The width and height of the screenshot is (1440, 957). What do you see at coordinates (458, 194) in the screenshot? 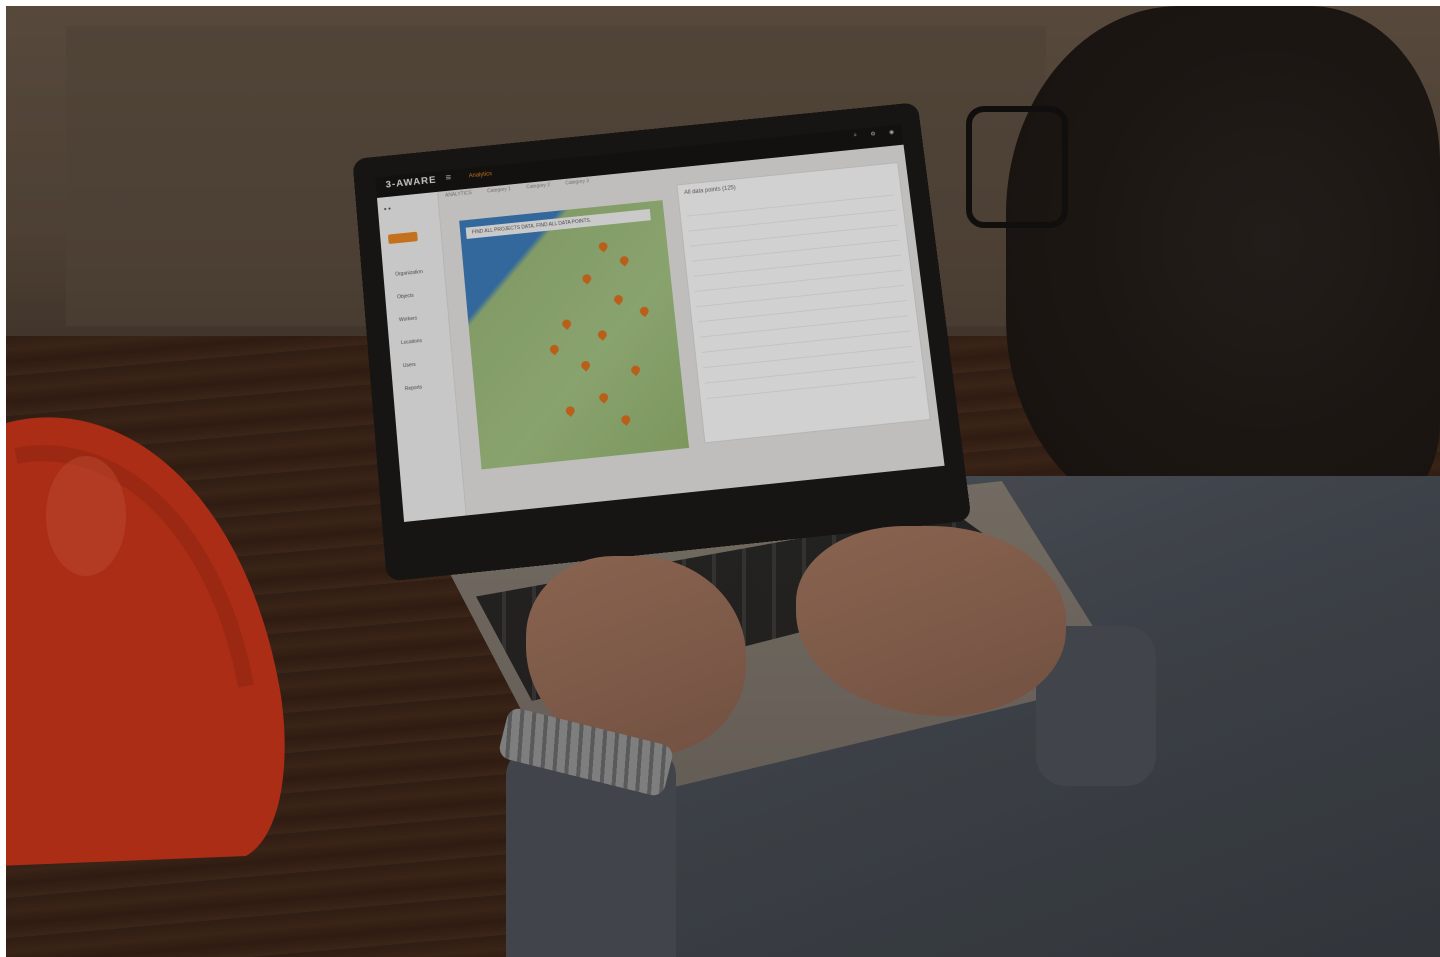
I see `subtab-1: ANALYTICS` at bounding box center [458, 194].